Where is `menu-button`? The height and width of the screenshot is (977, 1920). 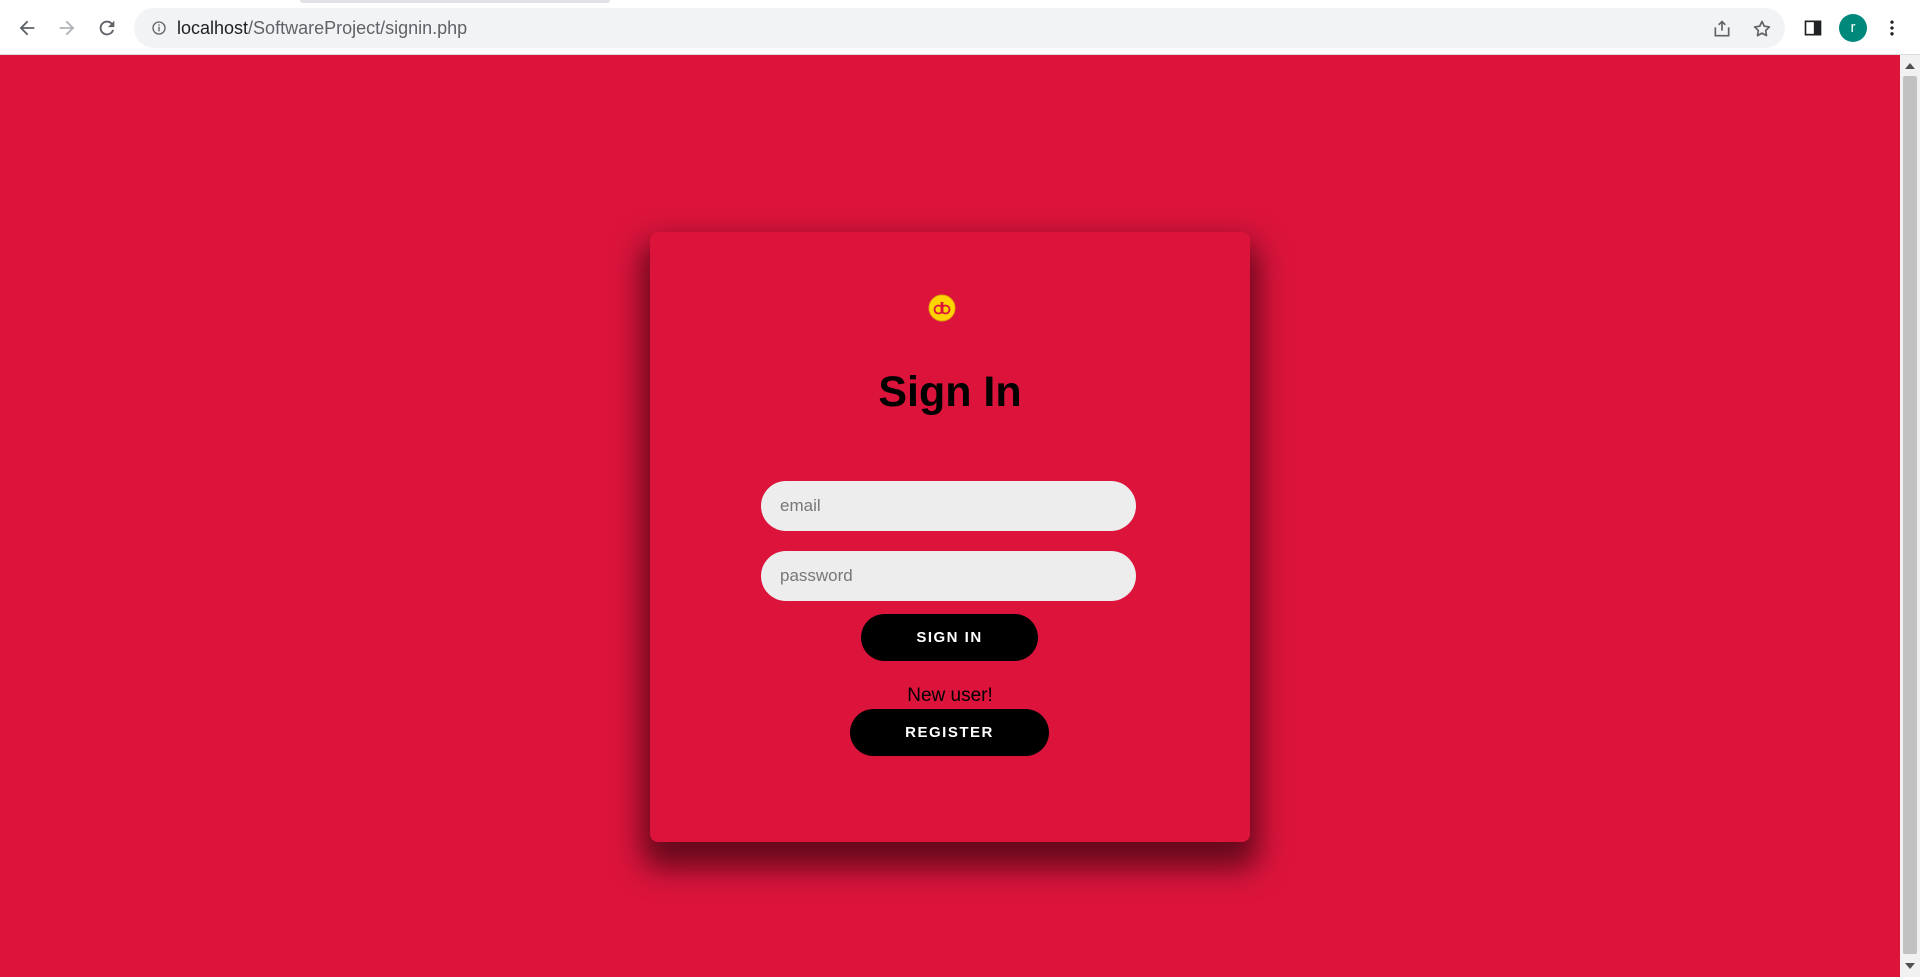 menu-button is located at coordinates (1892, 28).